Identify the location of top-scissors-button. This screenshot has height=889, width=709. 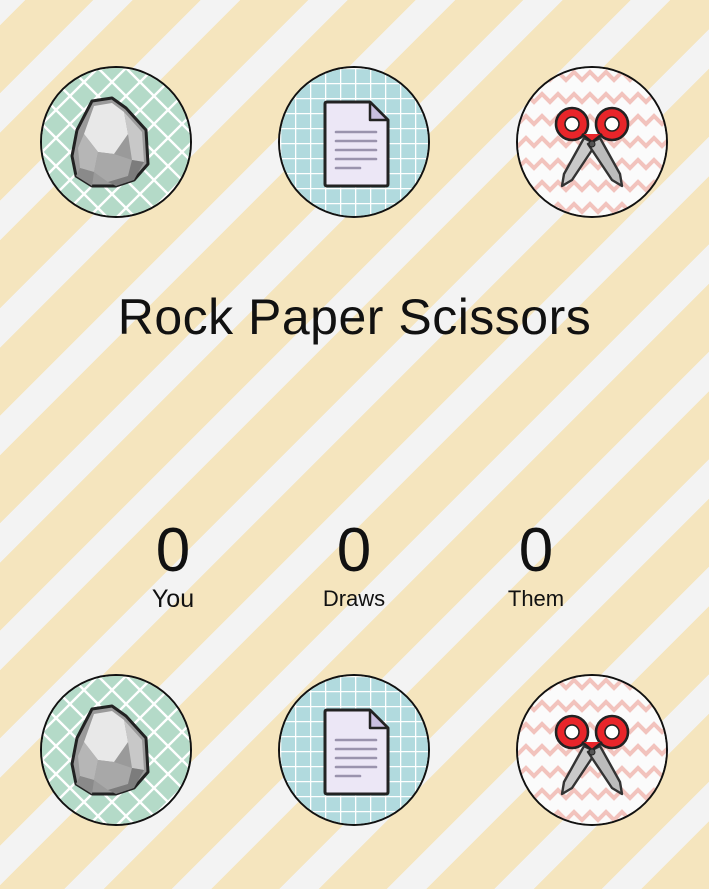
(592, 142).